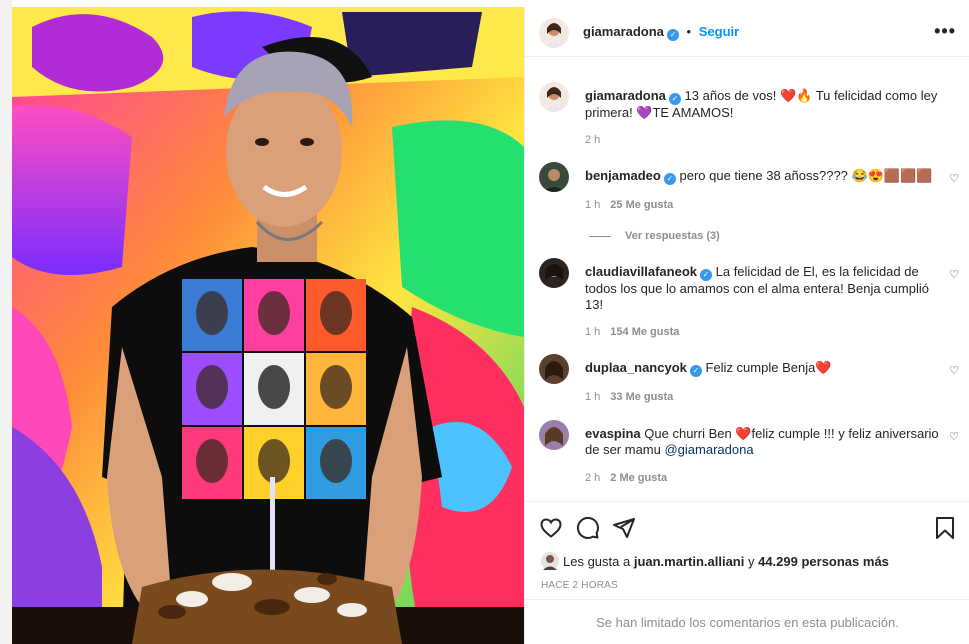  I want to click on replies-line, so click(600, 236).